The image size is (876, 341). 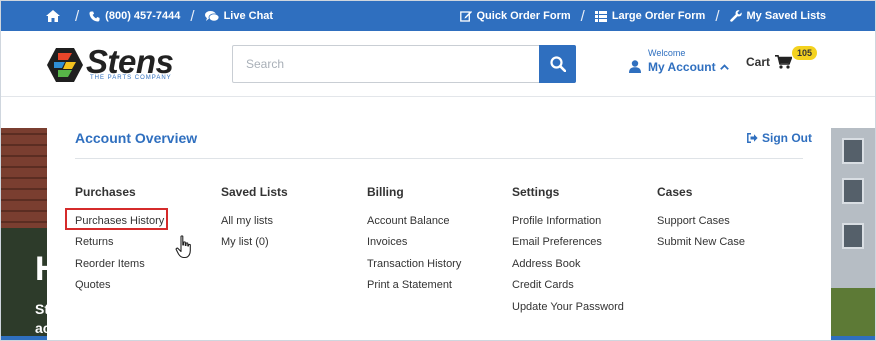 What do you see at coordinates (414, 225) in the screenshot?
I see `menu-item-account-balance: Account Balance` at bounding box center [414, 225].